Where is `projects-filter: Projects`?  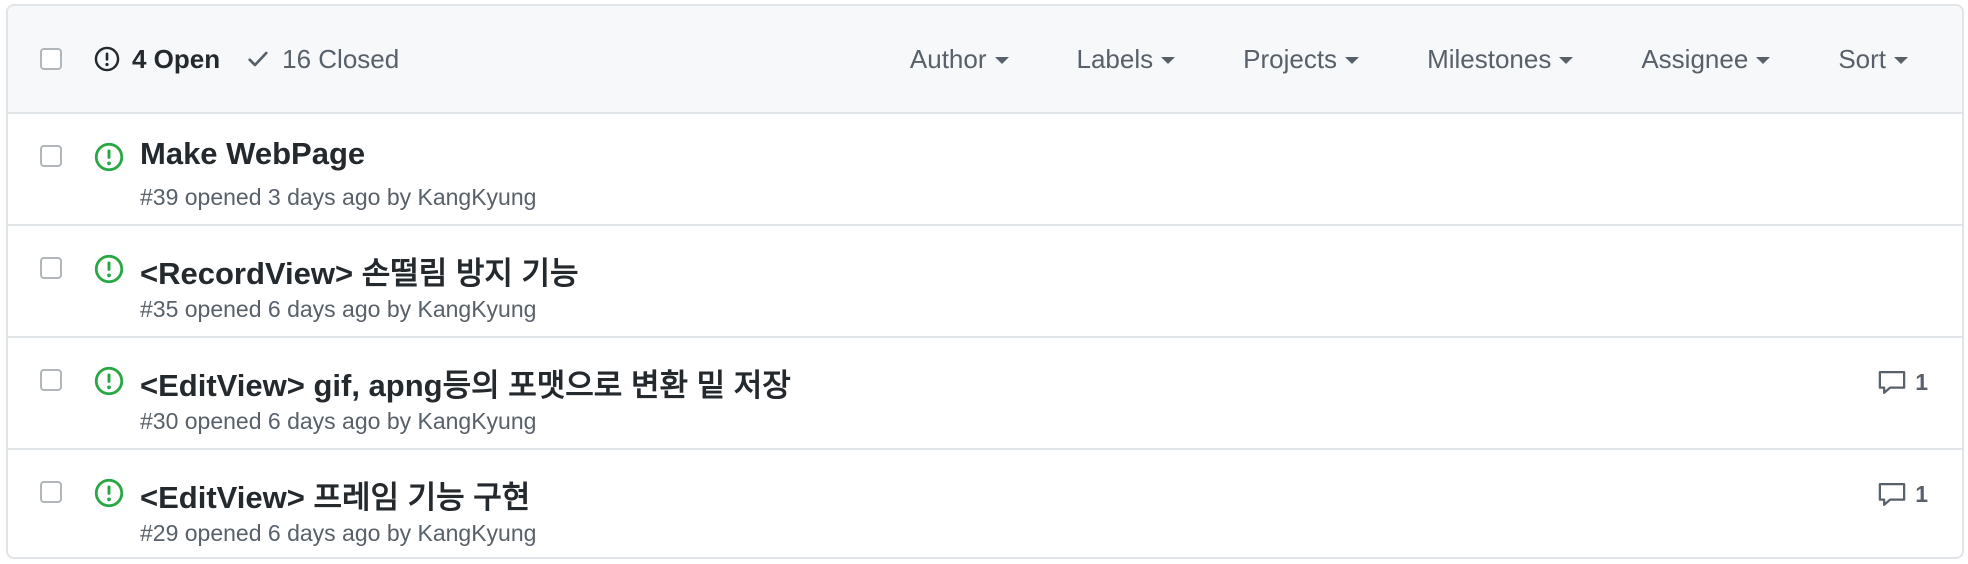 projects-filter: Projects is located at coordinates (1301, 59).